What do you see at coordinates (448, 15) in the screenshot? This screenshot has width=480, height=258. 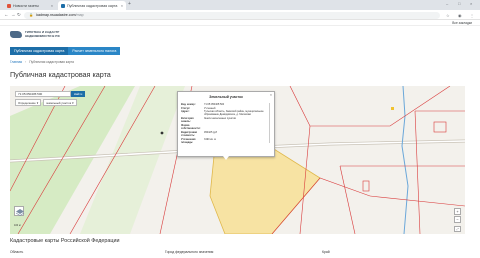 I see `star-icon: ☆` at bounding box center [448, 15].